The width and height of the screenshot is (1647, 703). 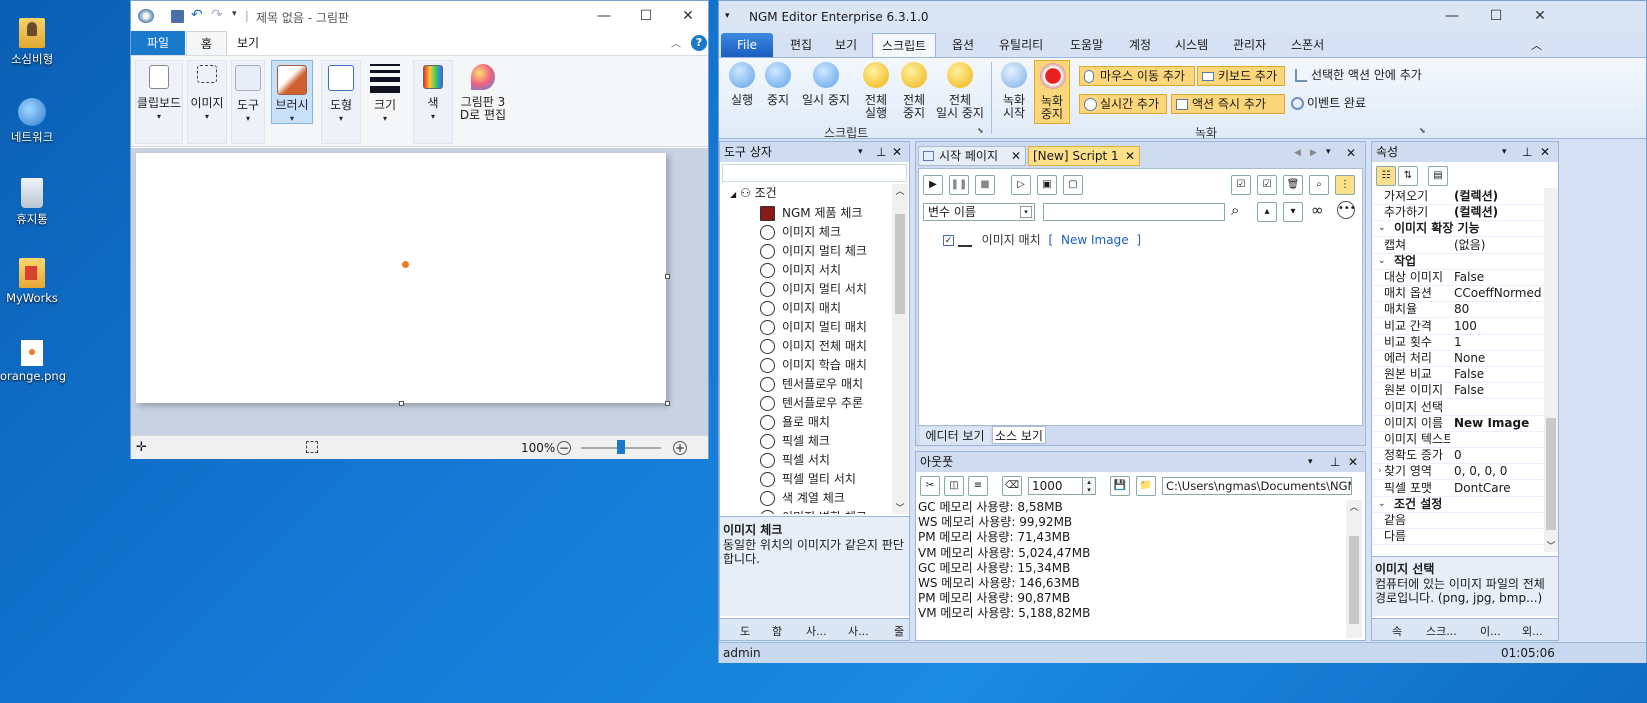 What do you see at coordinates (32, 202) in the screenshot?
I see `desktop-icon-recycle-bin: 휴지통` at bounding box center [32, 202].